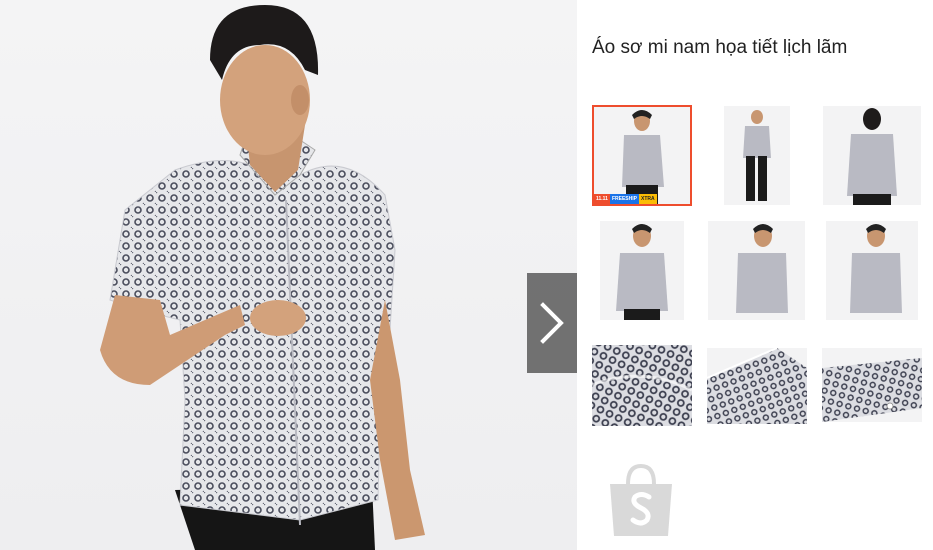 This screenshot has height=550, width=933. I want to click on product-title: Áo sơ mi nam họa tiết lịch lãm, so click(720, 47).